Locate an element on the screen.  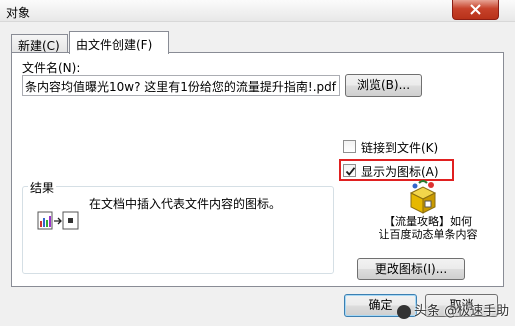
link-to-file-label: 链接到文件(K) is located at coordinates (400, 148).